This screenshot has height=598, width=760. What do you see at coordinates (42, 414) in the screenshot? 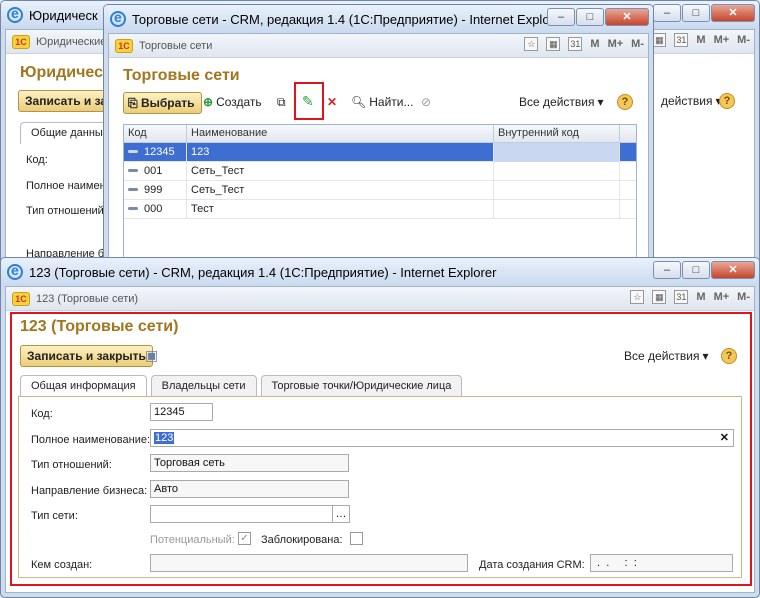
I see `label-code: Код:` at bounding box center [42, 414].